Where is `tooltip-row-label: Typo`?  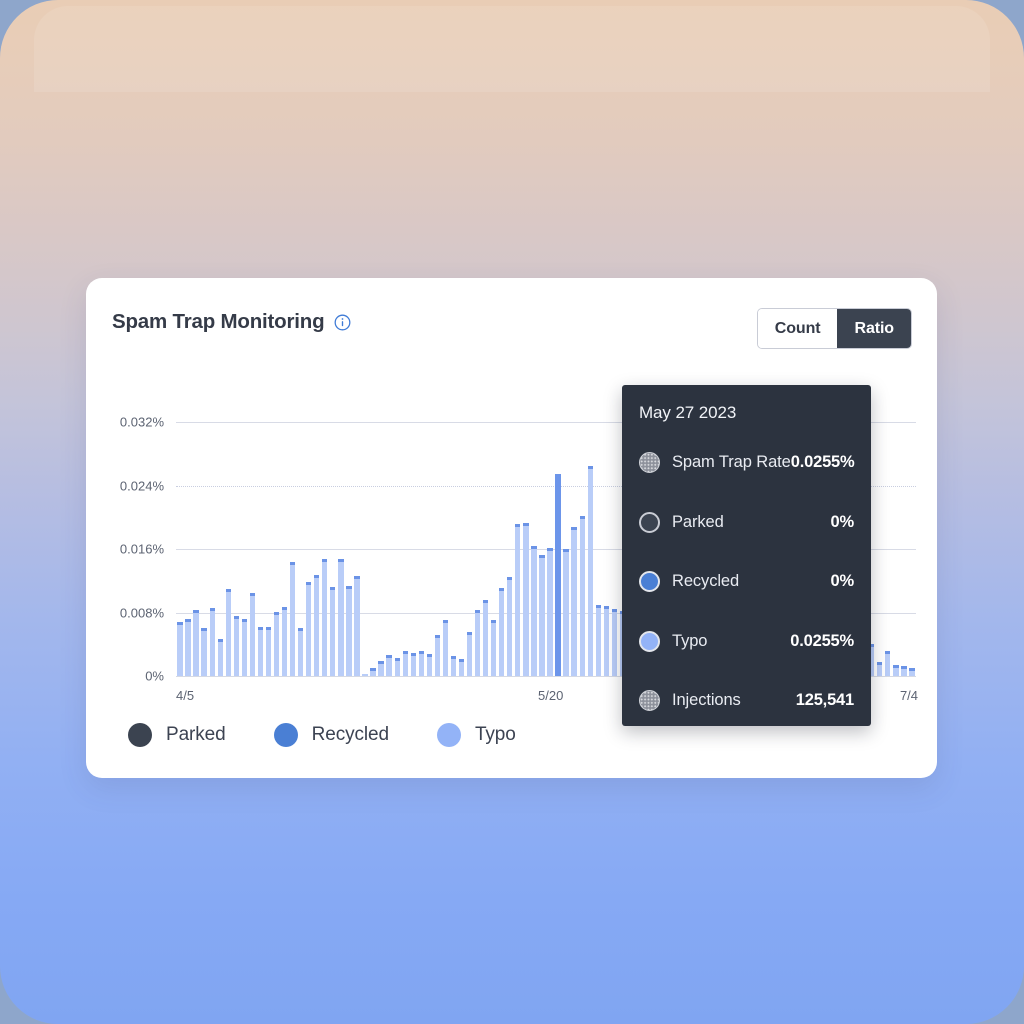 tooltip-row-label: Typo is located at coordinates (690, 640).